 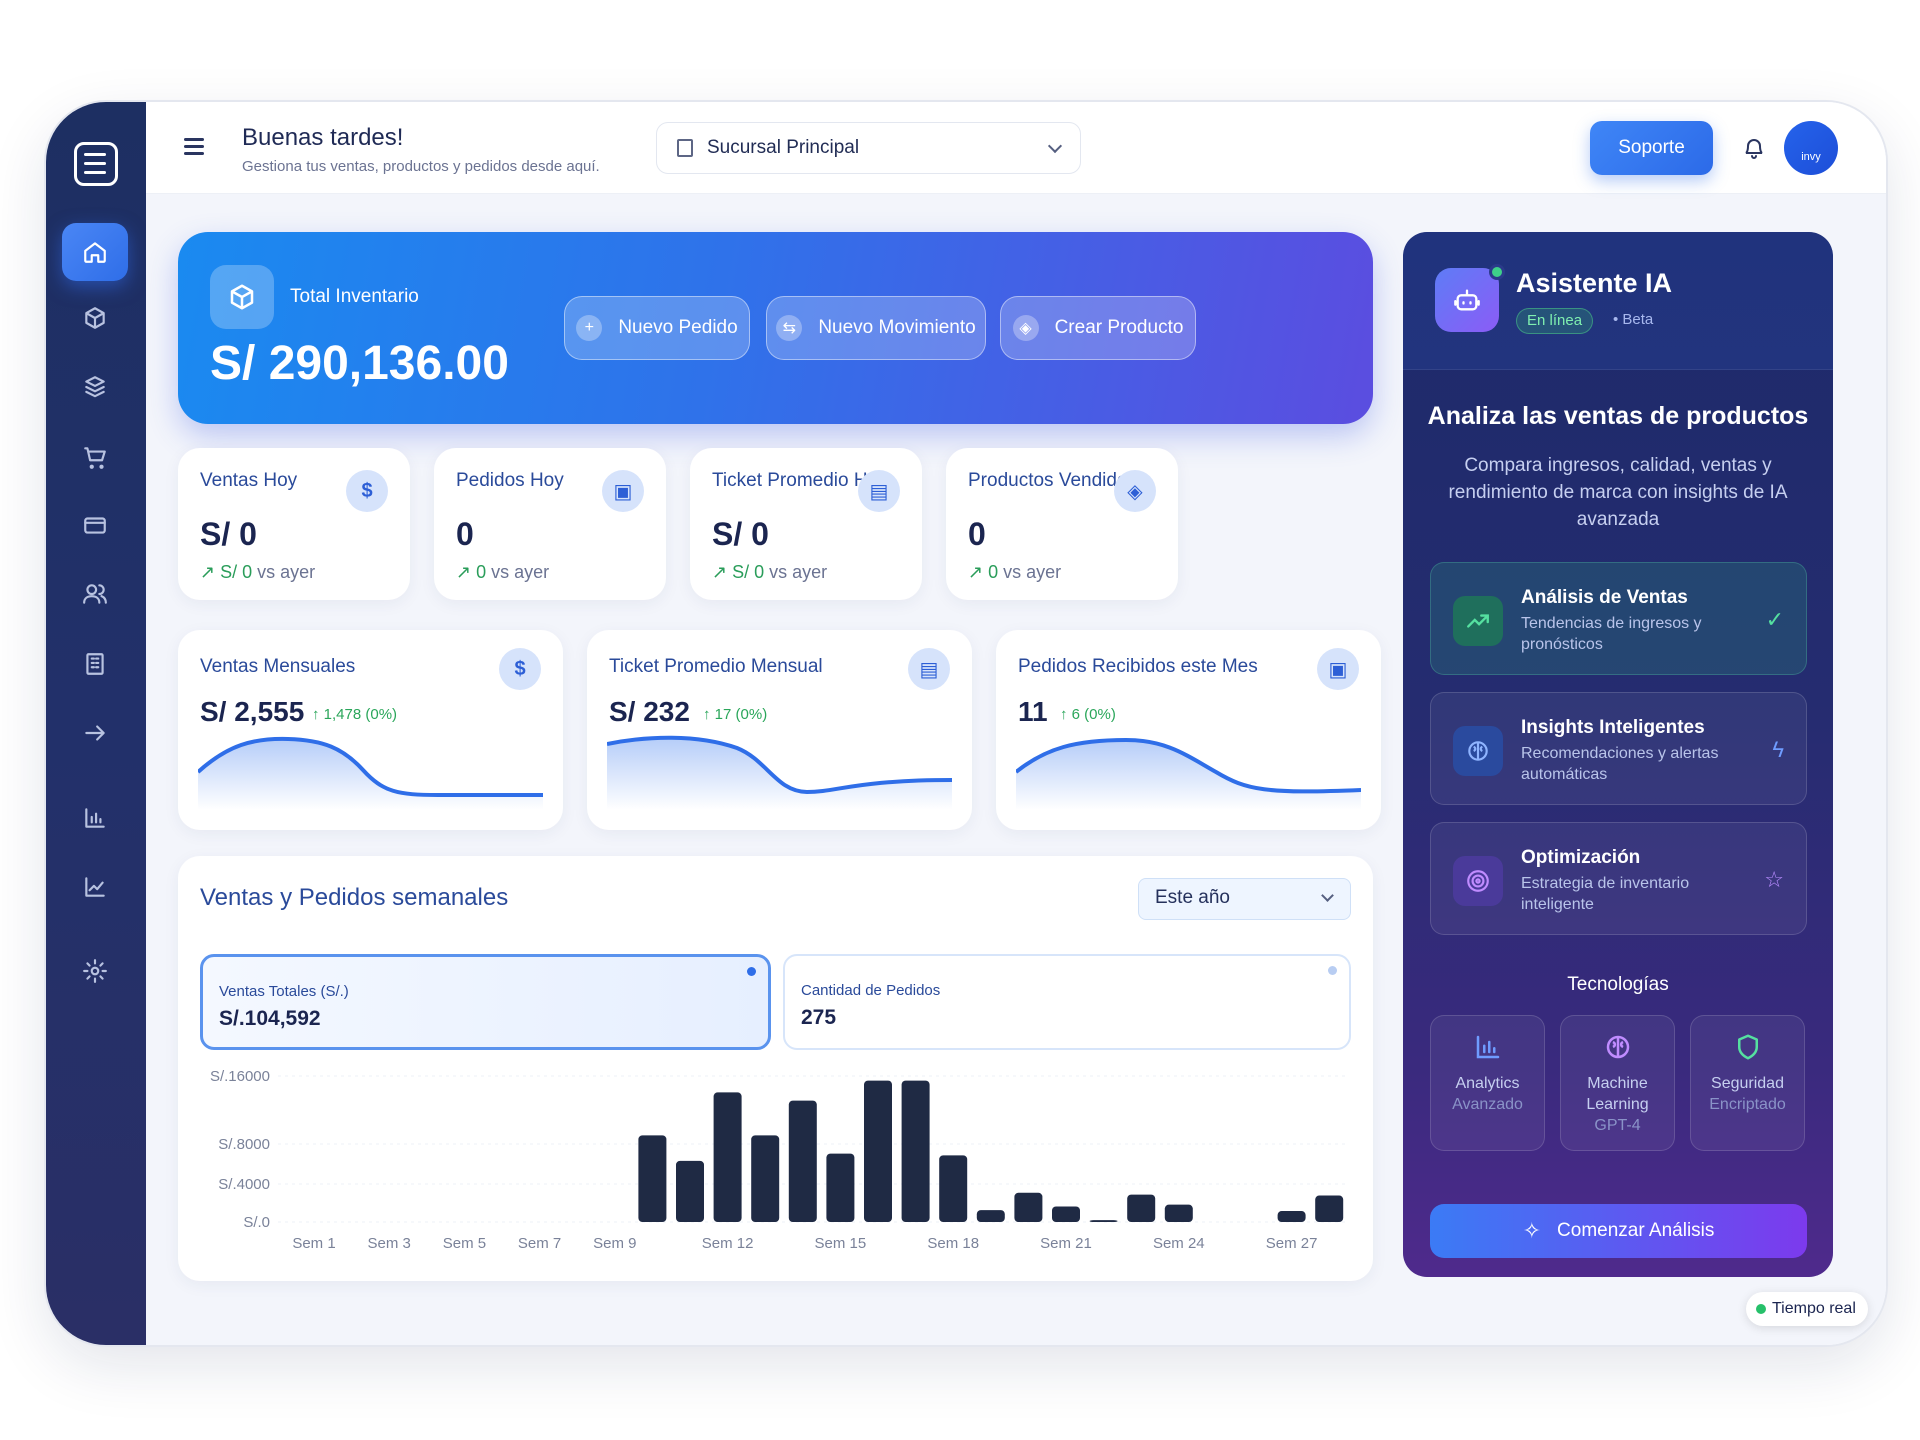 I want to click on stat-value: S/ 0, so click(x=228, y=534).